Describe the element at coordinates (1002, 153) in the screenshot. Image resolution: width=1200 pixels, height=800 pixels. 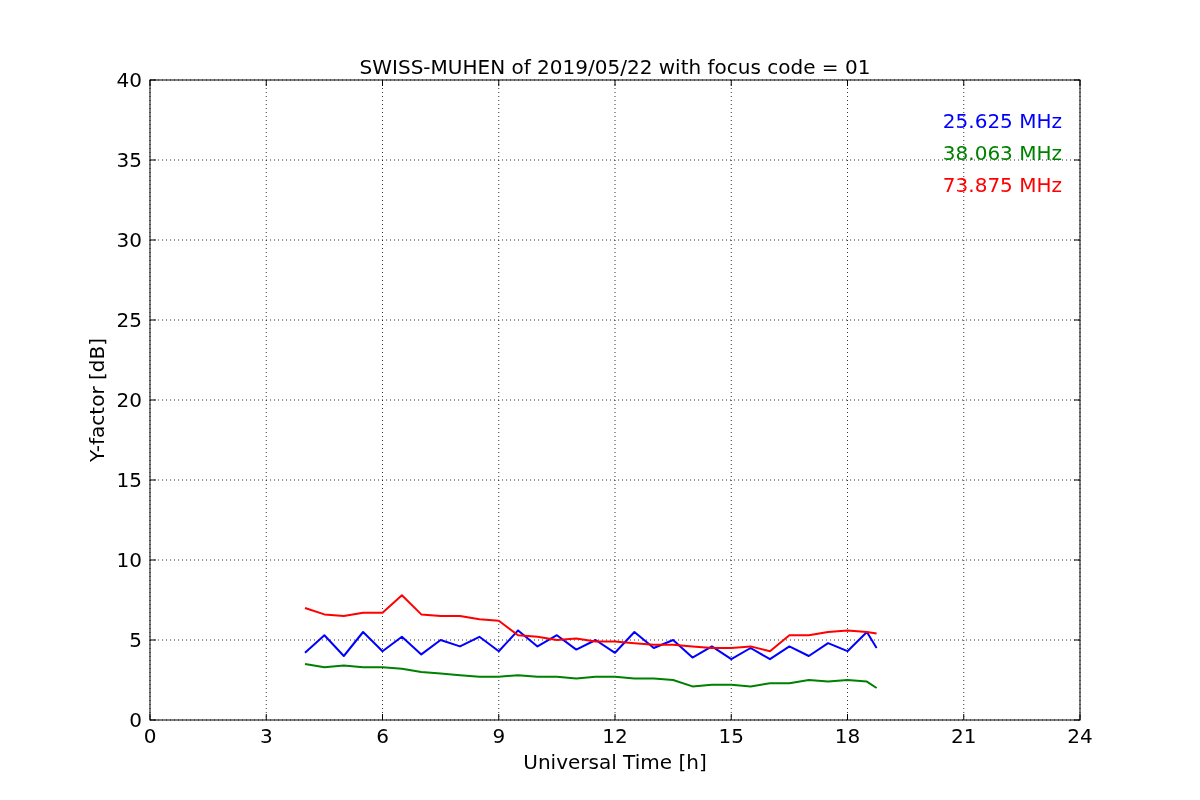
I see `legend-label: 38.063 MHz` at that location.